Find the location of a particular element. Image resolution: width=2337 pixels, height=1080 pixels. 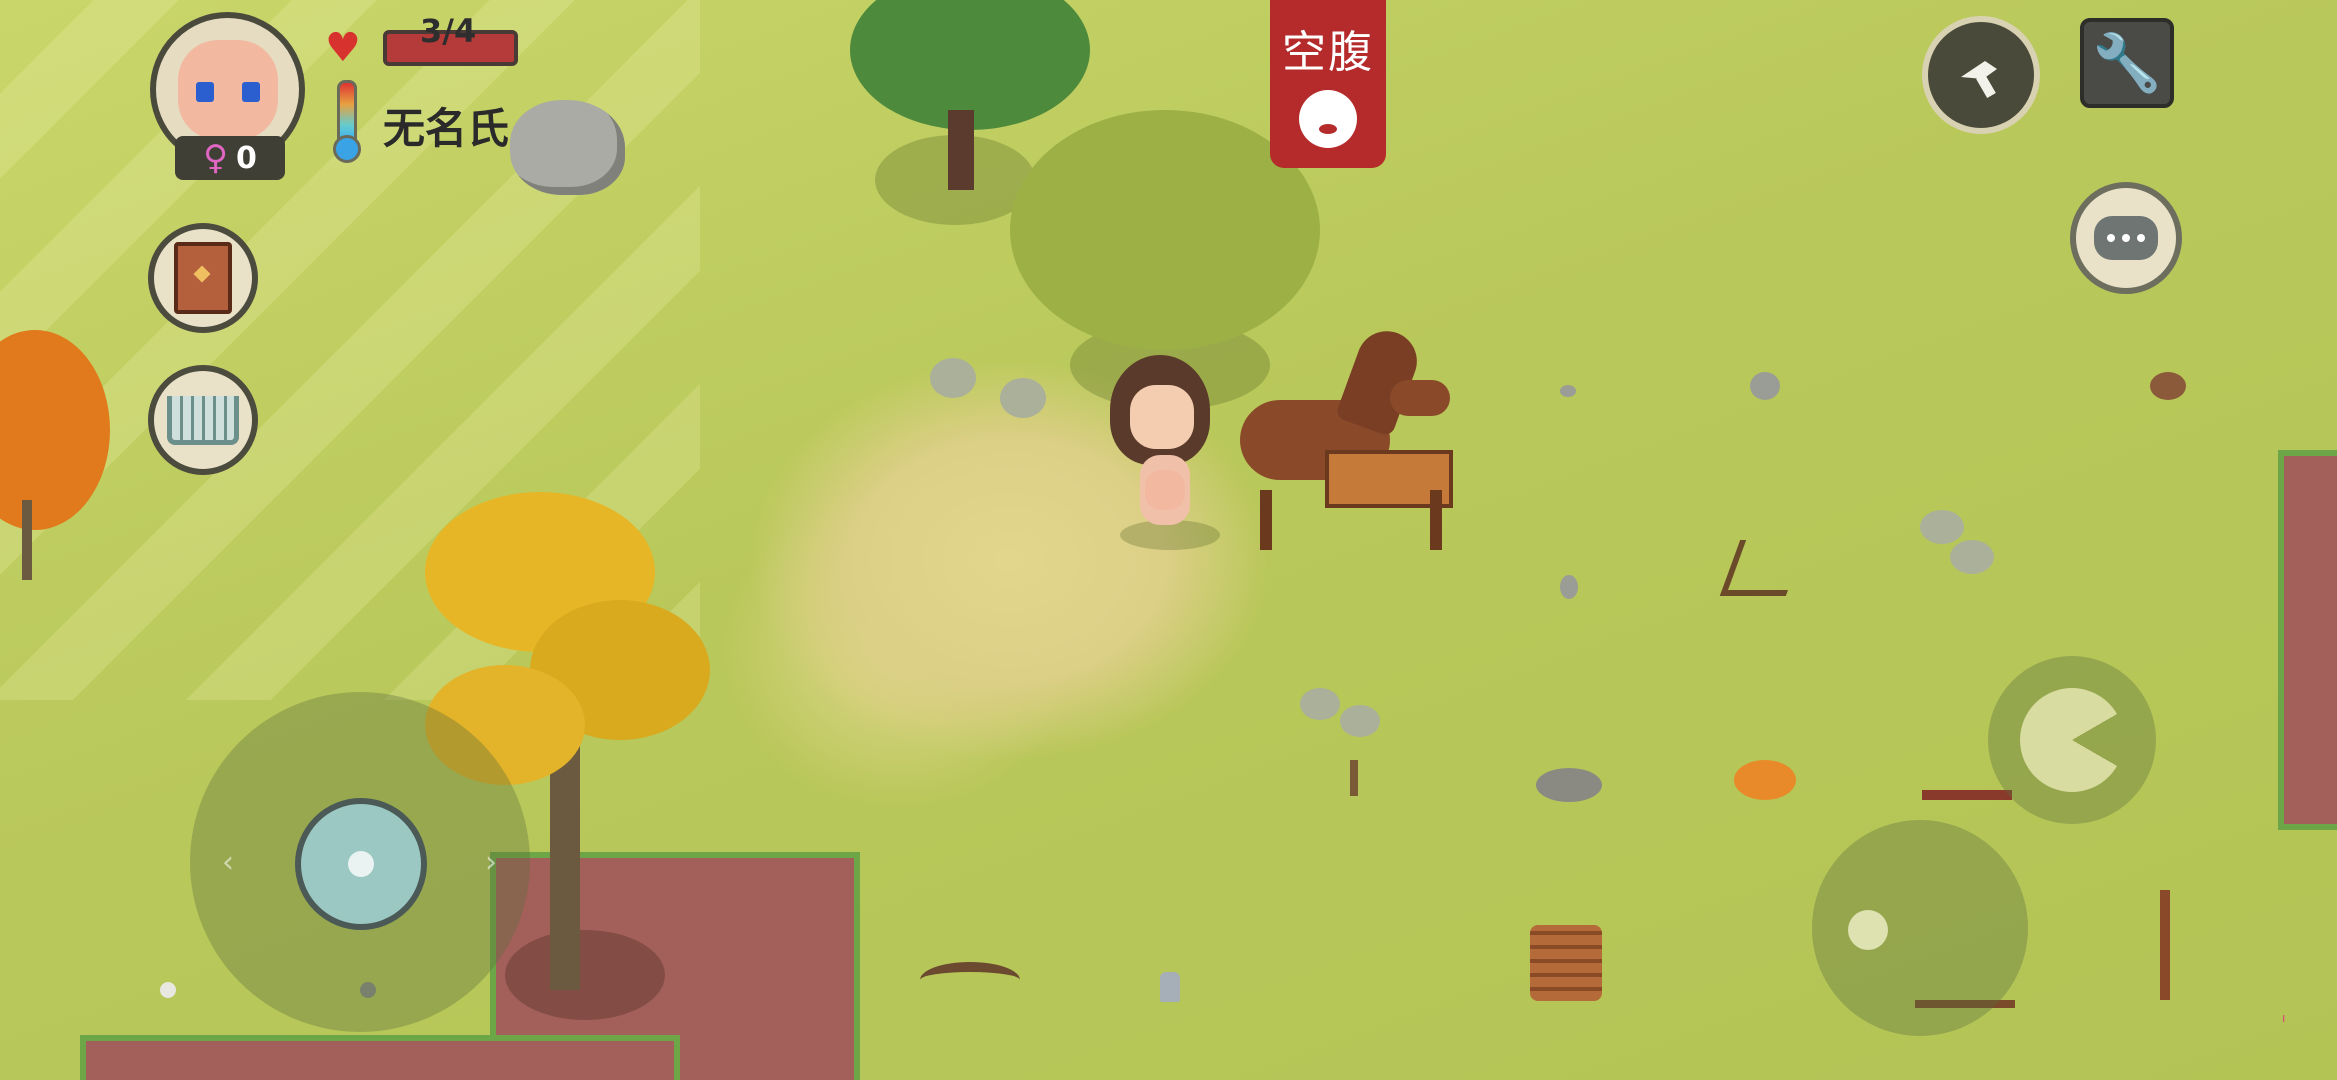

wooden-stick is located at coordinates (1967, 795).